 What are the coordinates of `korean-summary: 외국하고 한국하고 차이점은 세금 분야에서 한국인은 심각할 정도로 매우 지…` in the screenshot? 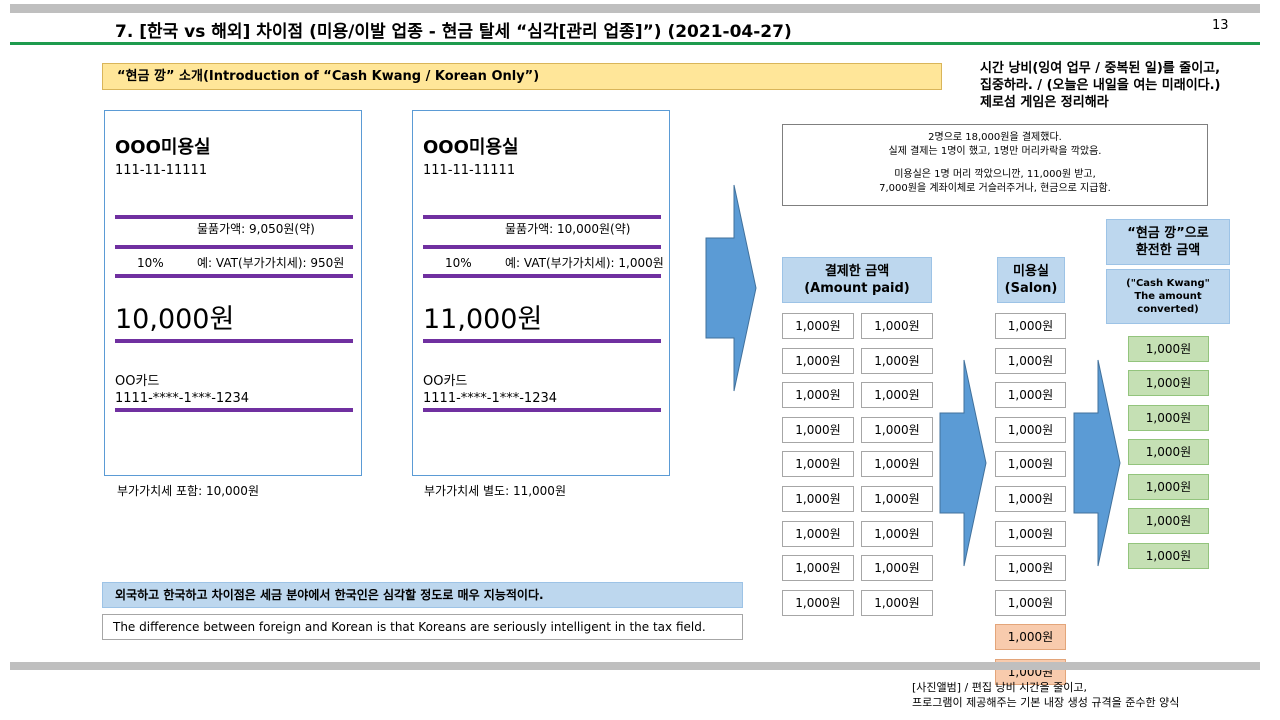 It's located at (422, 595).